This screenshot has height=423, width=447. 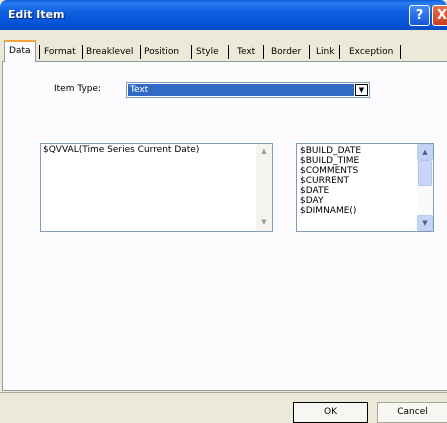 I want to click on tab-data: Data, so click(x=20, y=51).